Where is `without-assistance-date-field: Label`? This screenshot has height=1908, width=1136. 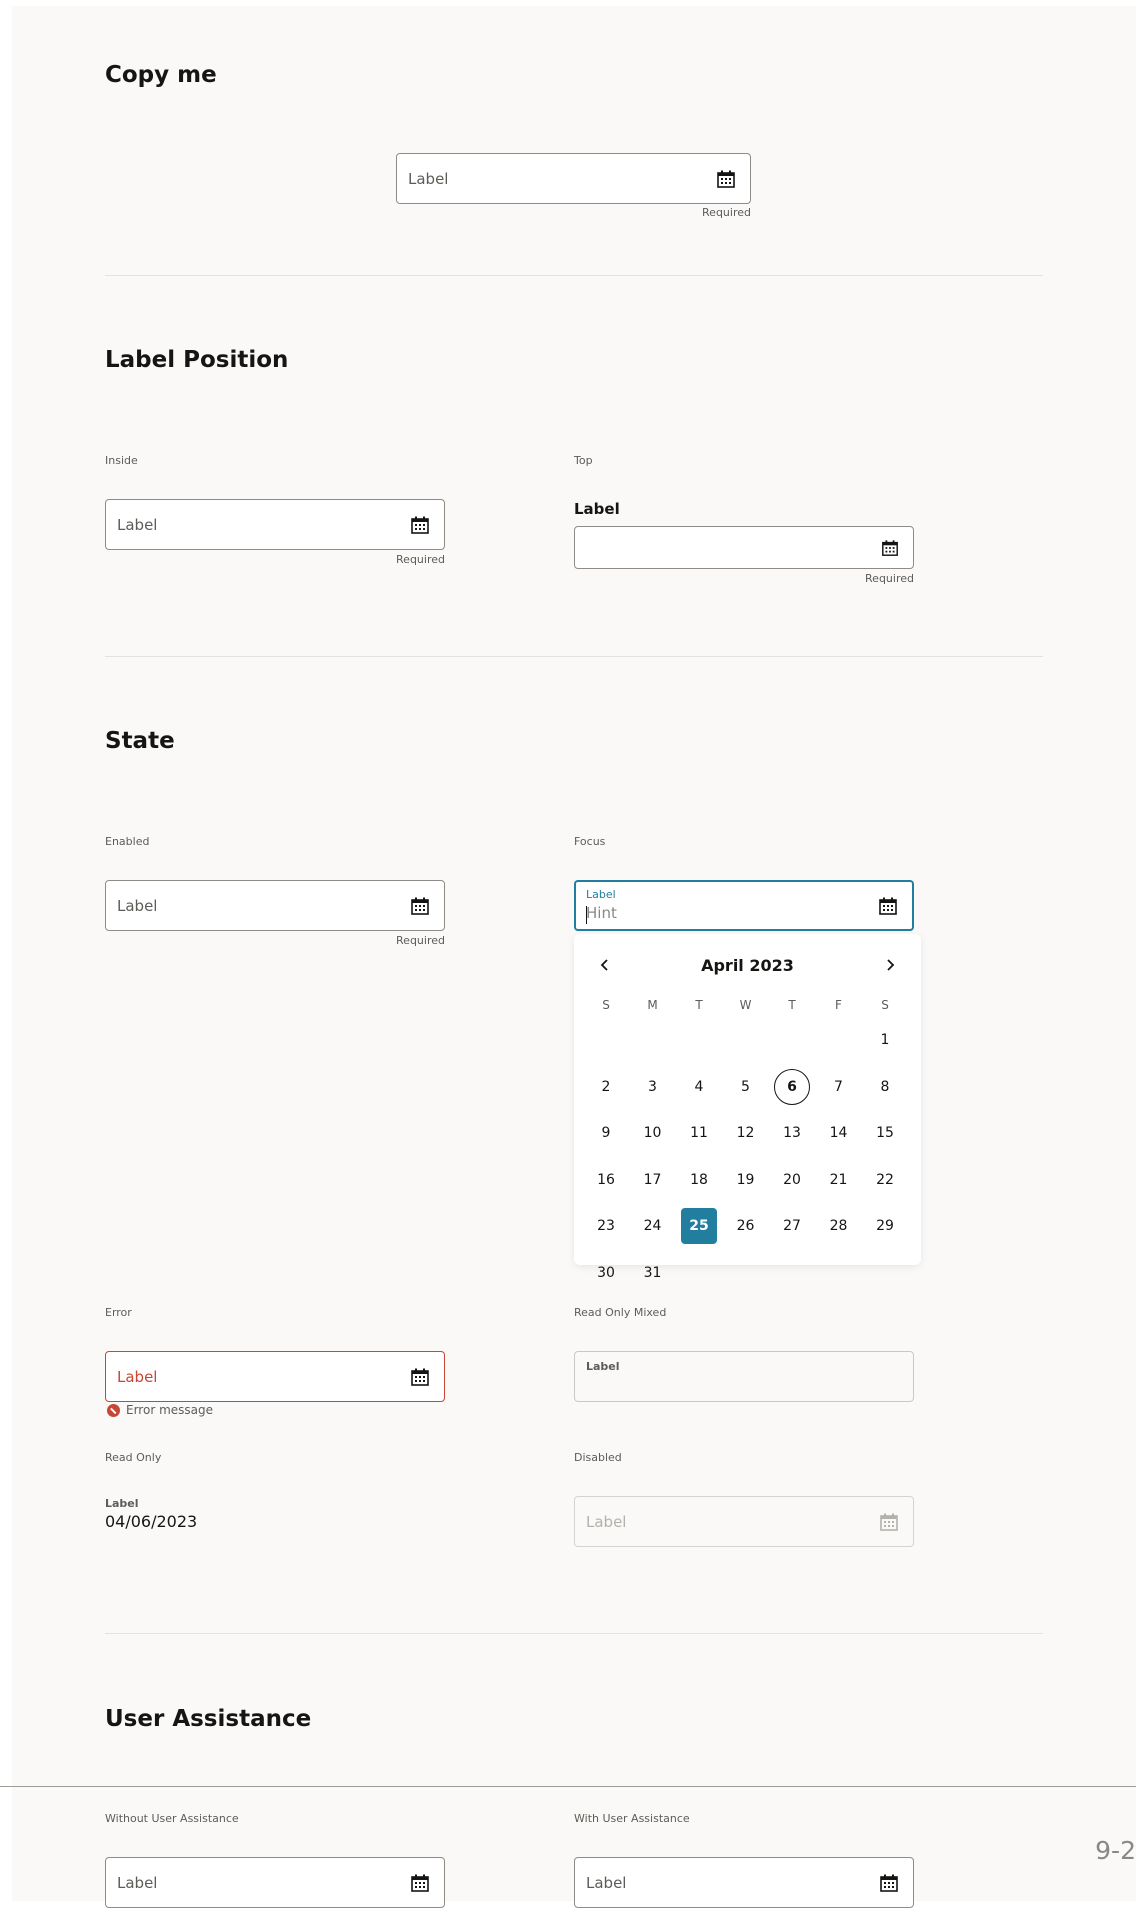 without-assistance-date-field: Label is located at coordinates (275, 1882).